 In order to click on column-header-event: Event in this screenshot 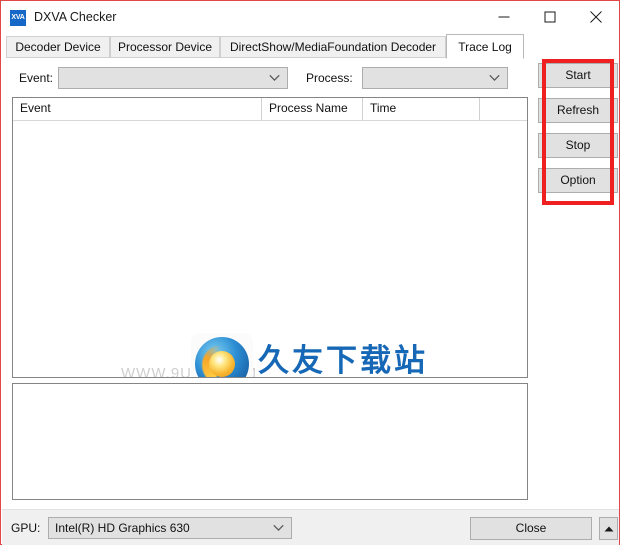, I will do `click(137, 109)`.